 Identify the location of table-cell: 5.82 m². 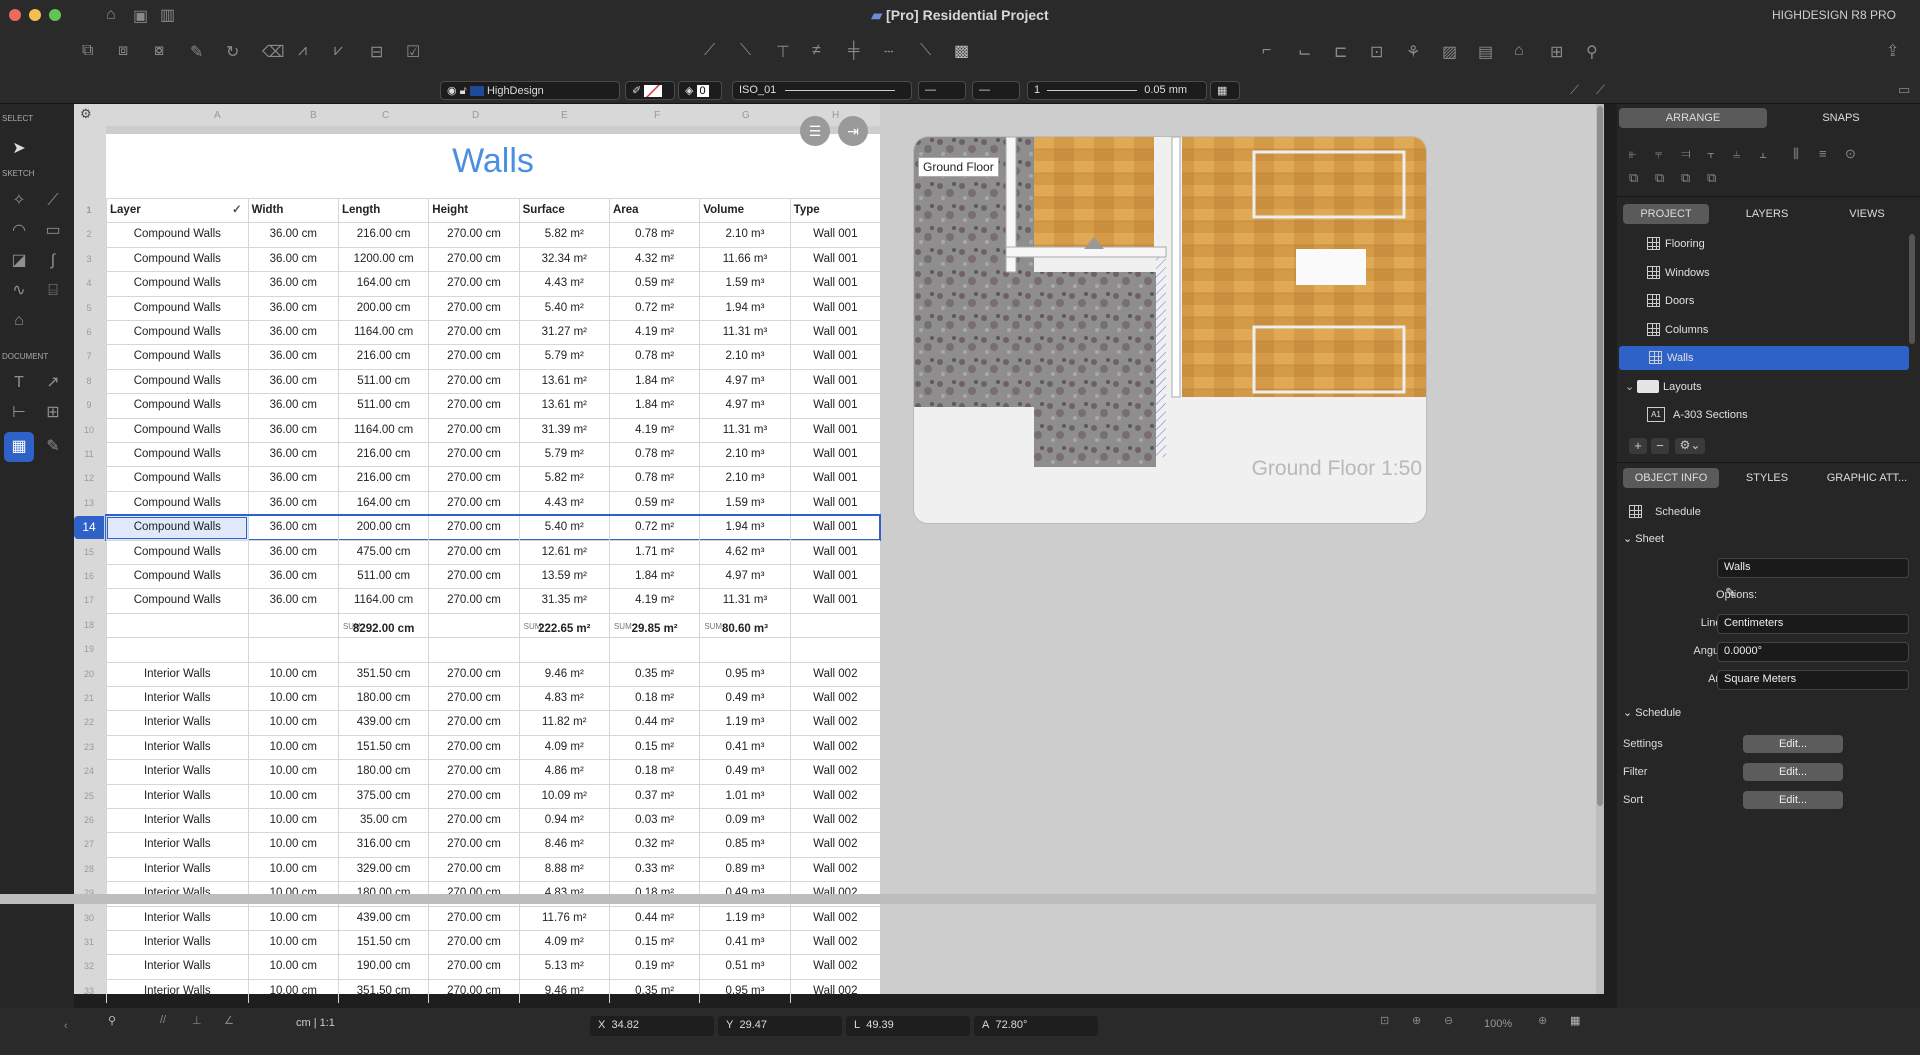
(563, 235).